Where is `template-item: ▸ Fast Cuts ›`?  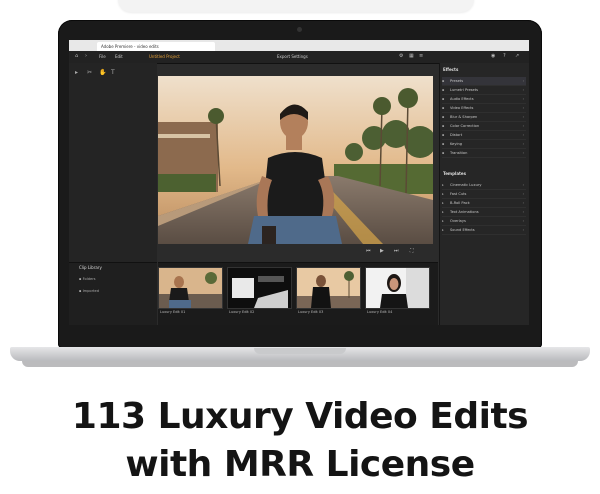 template-item: ▸ Fast Cuts › is located at coordinates (484, 194).